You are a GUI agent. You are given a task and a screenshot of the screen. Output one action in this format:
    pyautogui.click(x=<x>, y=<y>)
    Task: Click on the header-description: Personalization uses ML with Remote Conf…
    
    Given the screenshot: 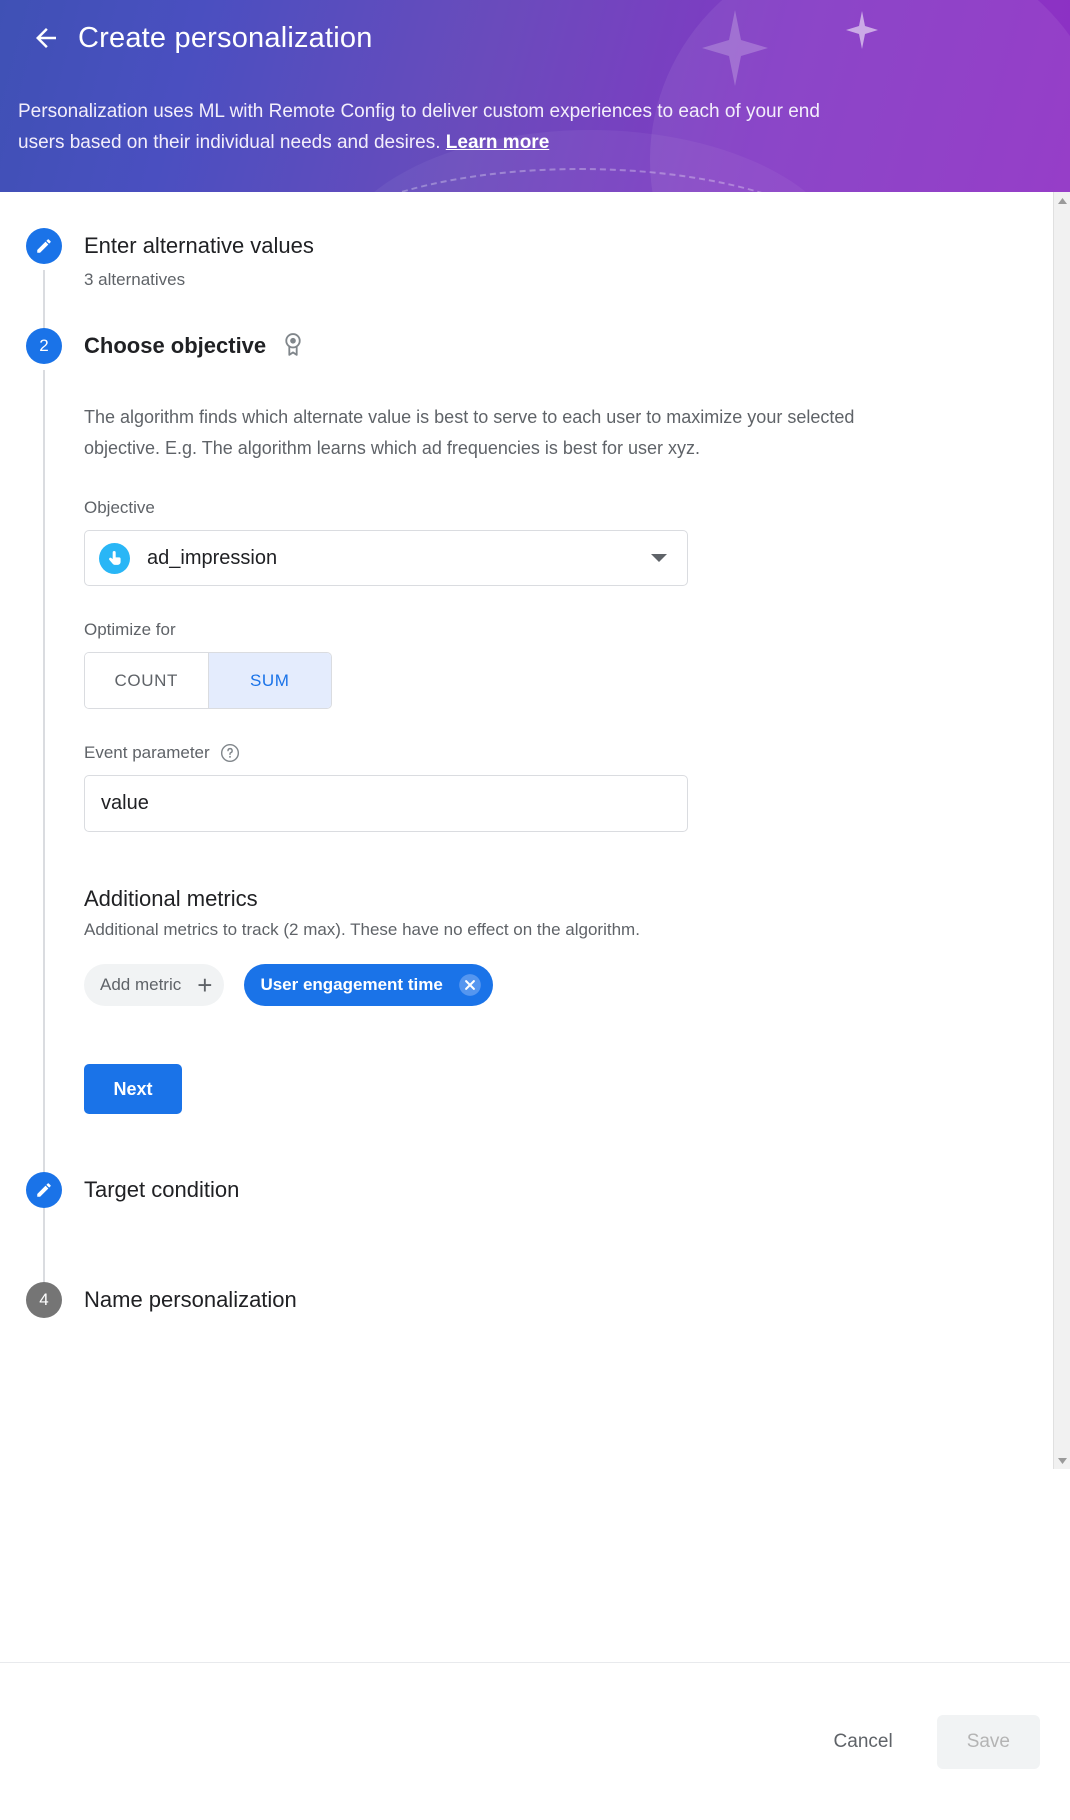 What is the action you would take?
    pyautogui.click(x=433, y=127)
    